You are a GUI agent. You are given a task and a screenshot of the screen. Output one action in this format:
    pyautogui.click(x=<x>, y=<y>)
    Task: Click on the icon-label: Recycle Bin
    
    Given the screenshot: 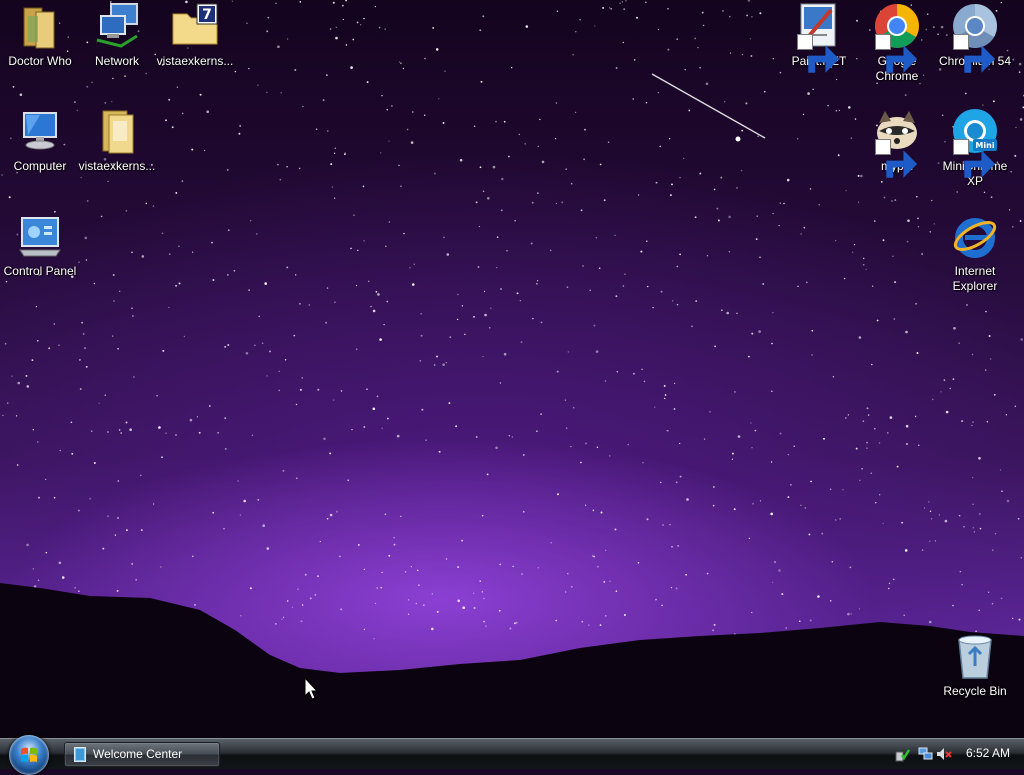 What is the action you would take?
    pyautogui.click(x=975, y=691)
    